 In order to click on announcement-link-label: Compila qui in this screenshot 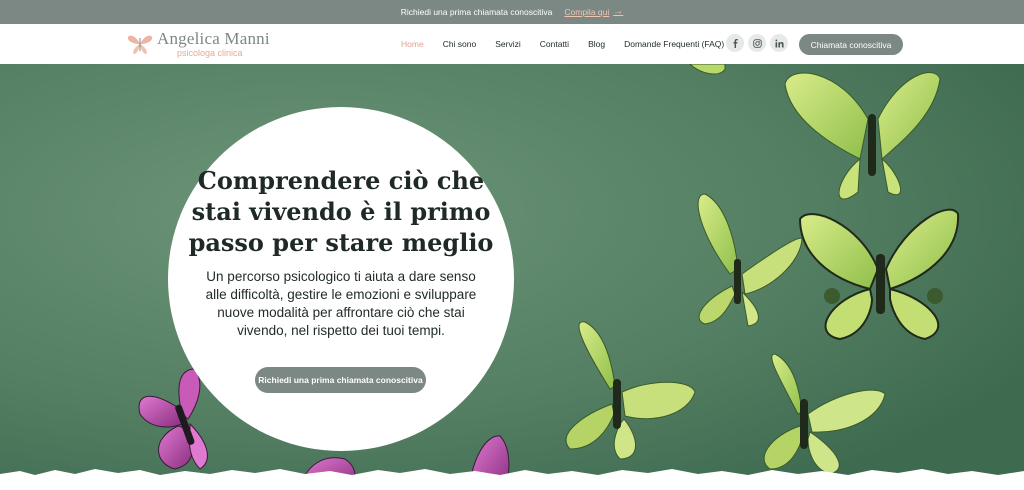, I will do `click(587, 12)`.